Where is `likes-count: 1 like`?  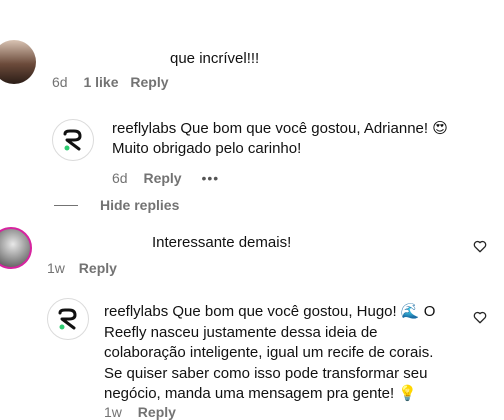
likes-count: 1 like is located at coordinates (100, 82).